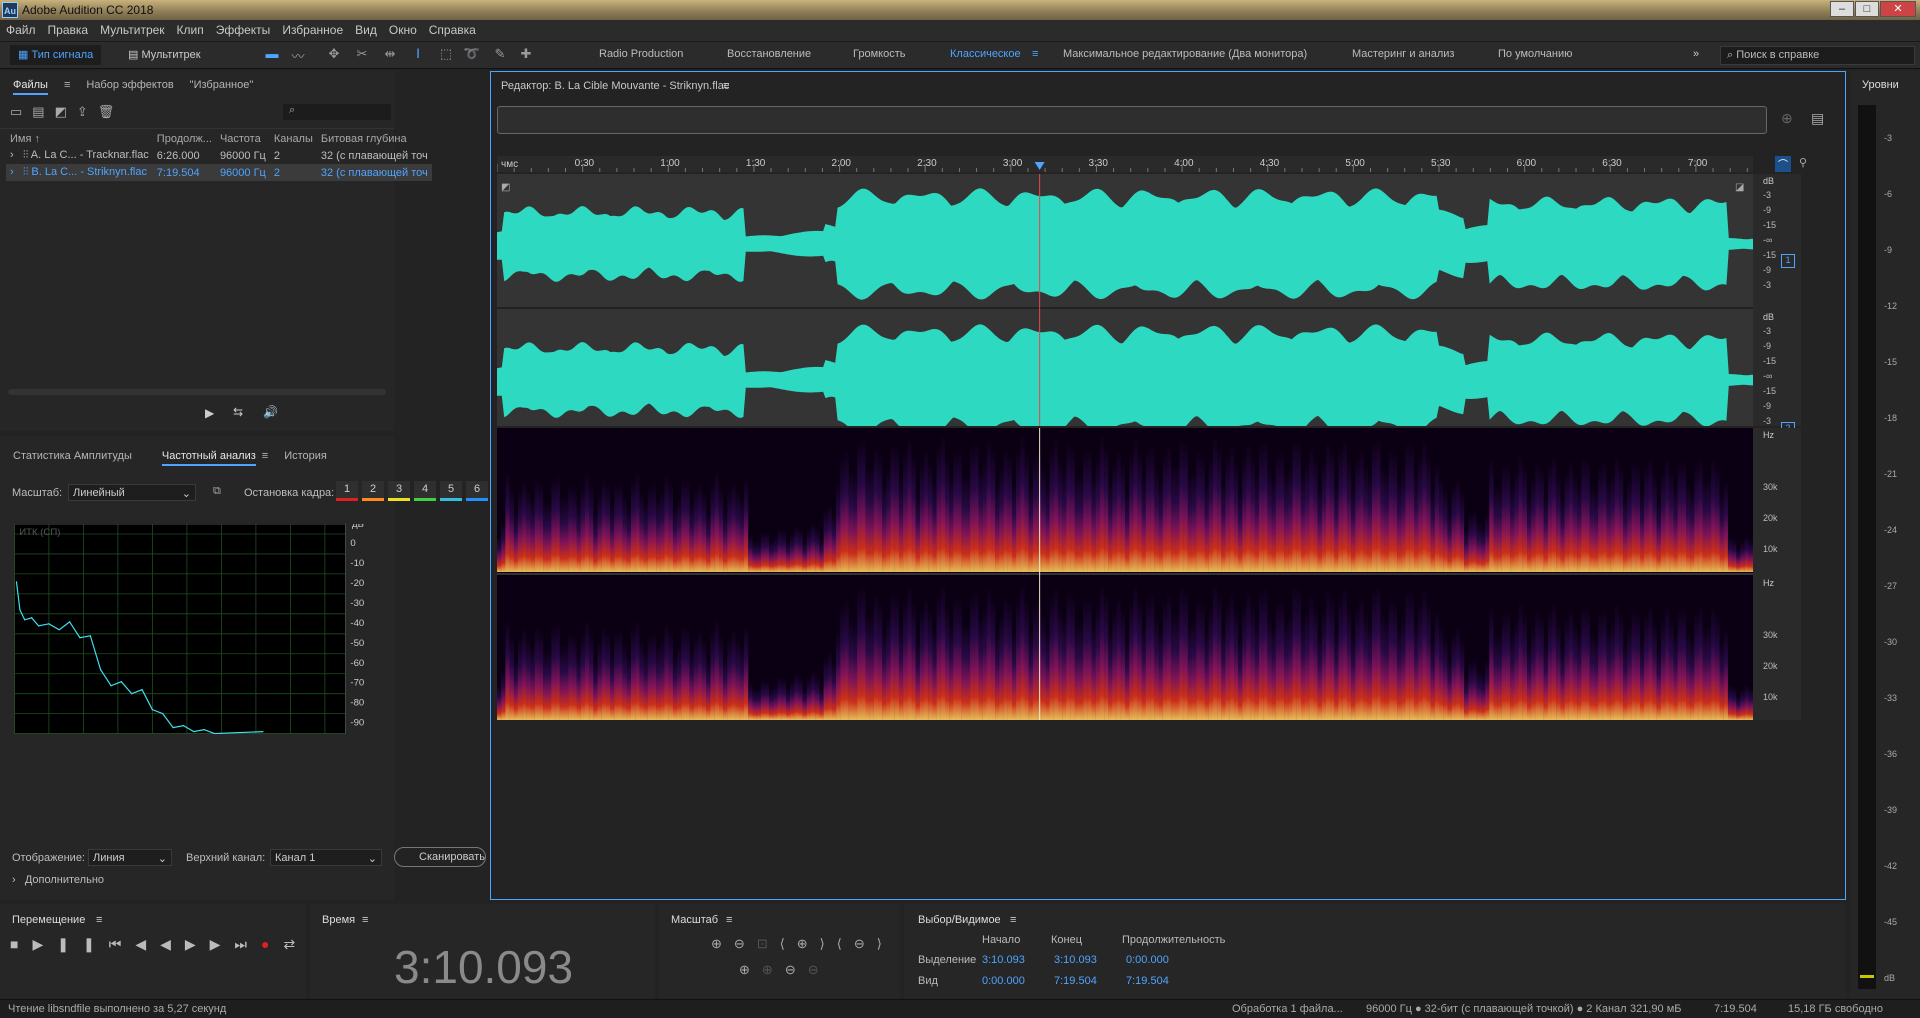  Describe the element at coordinates (132, 28) in the screenshot. I see `menu-multitrack: Мультитрек` at that location.